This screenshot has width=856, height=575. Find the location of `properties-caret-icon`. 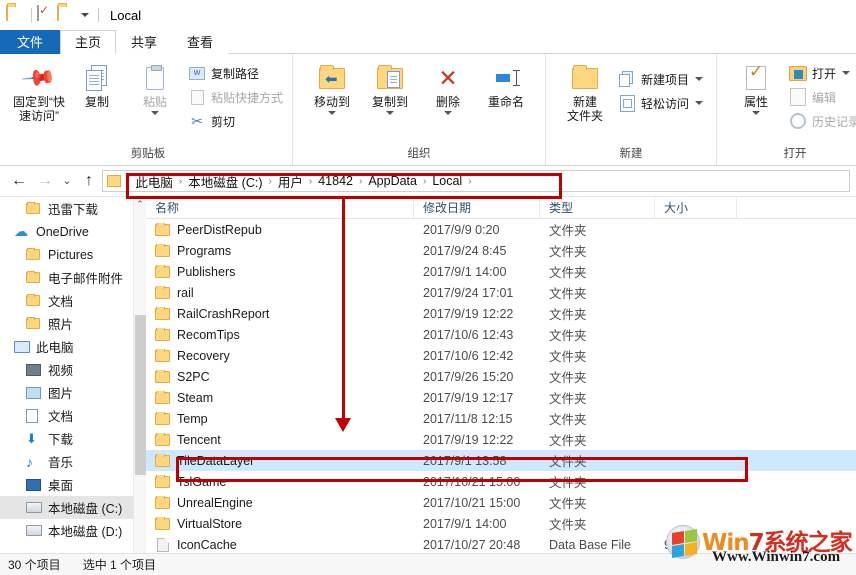

properties-caret-icon is located at coordinates (756, 113).